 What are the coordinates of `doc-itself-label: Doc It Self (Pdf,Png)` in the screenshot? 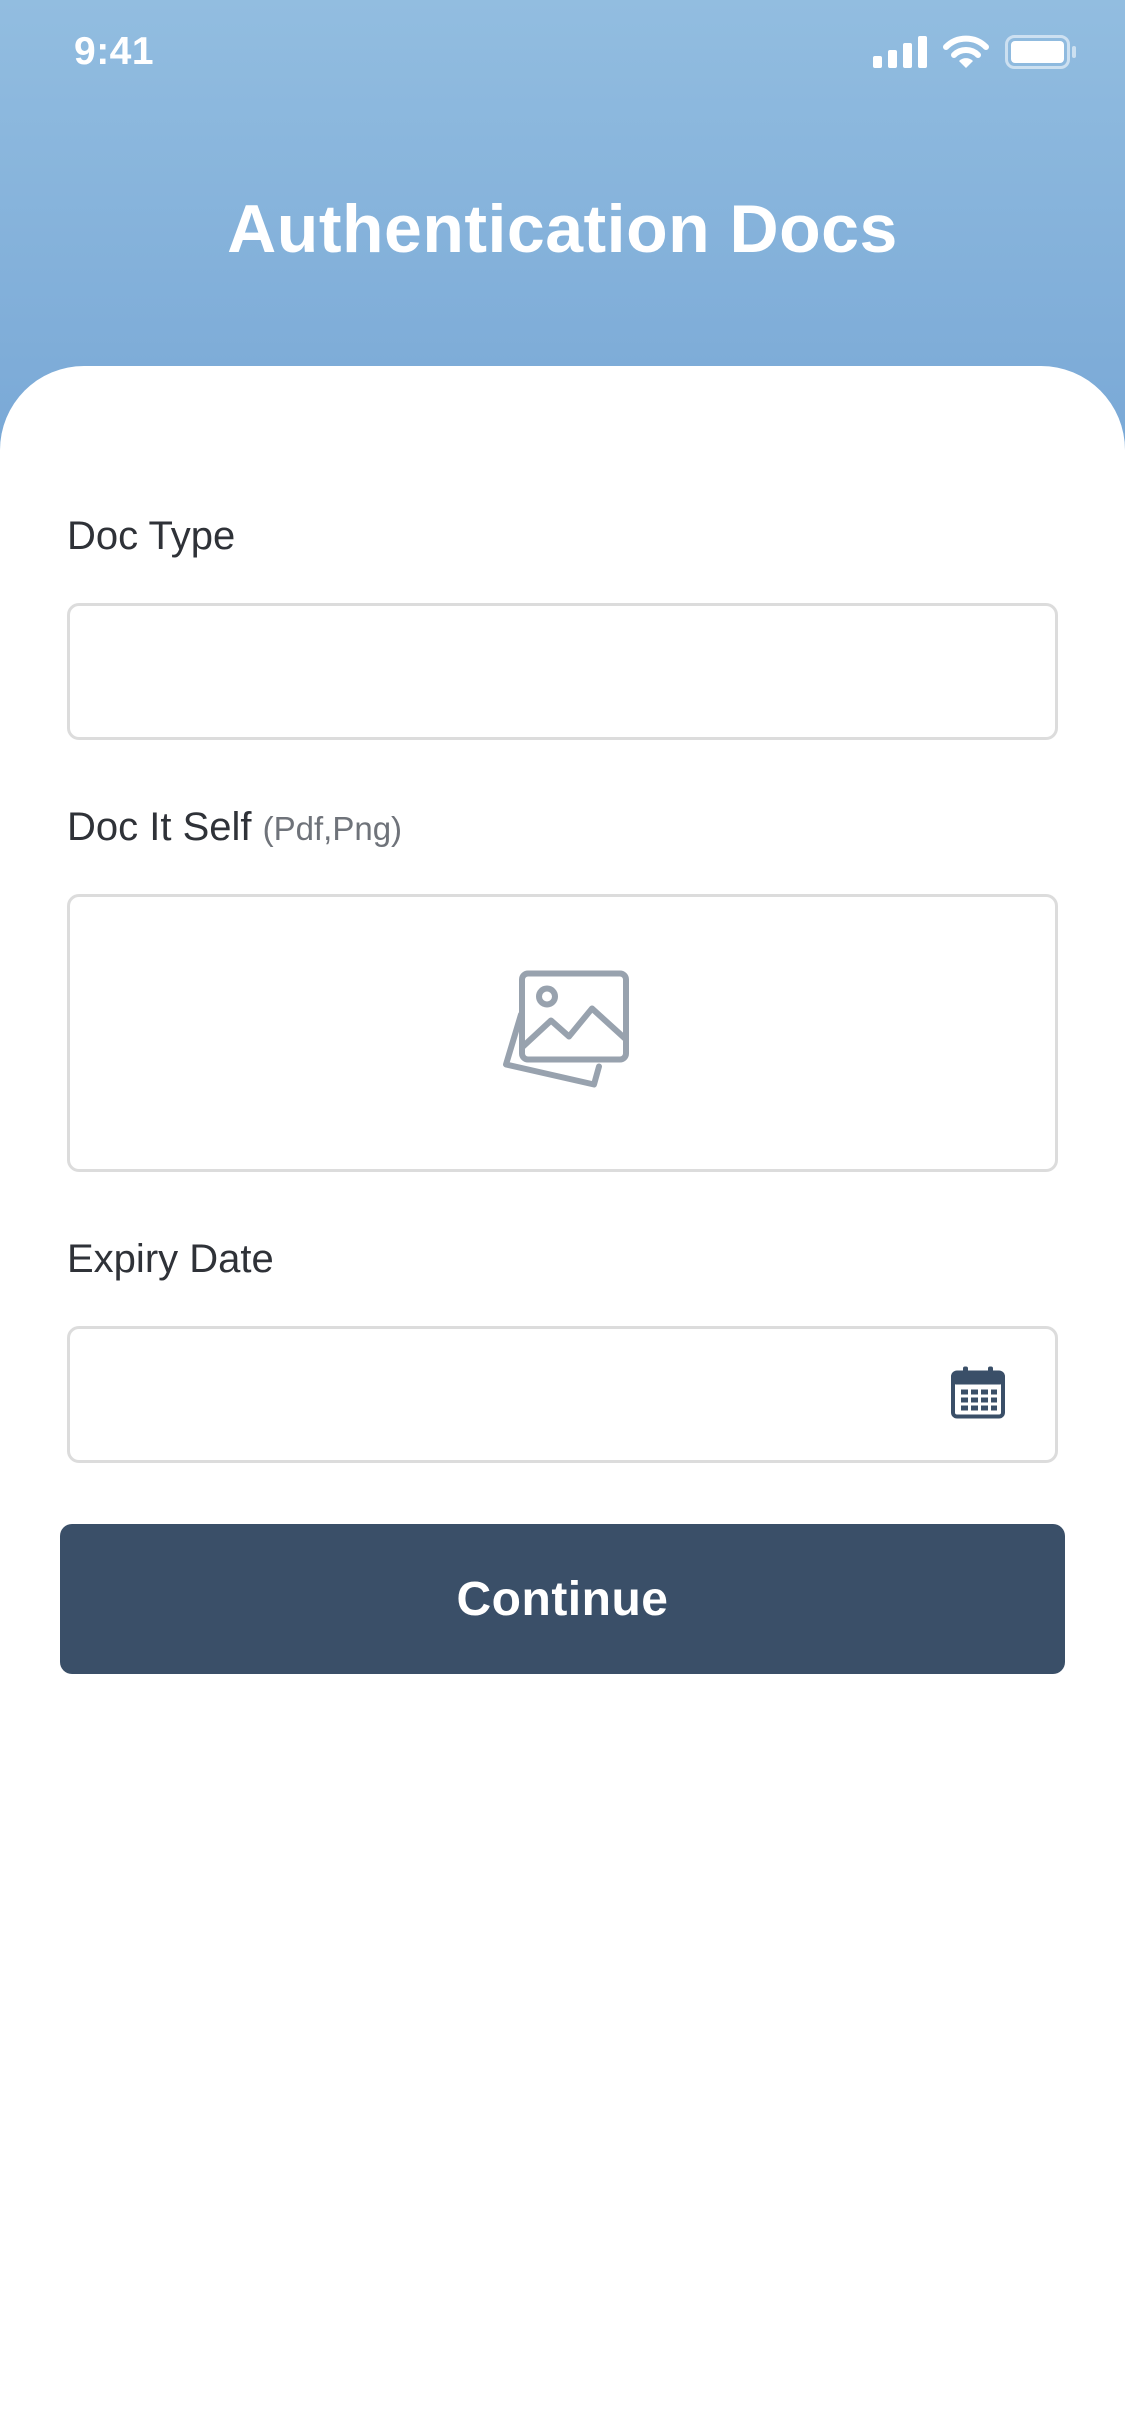 It's located at (234, 827).